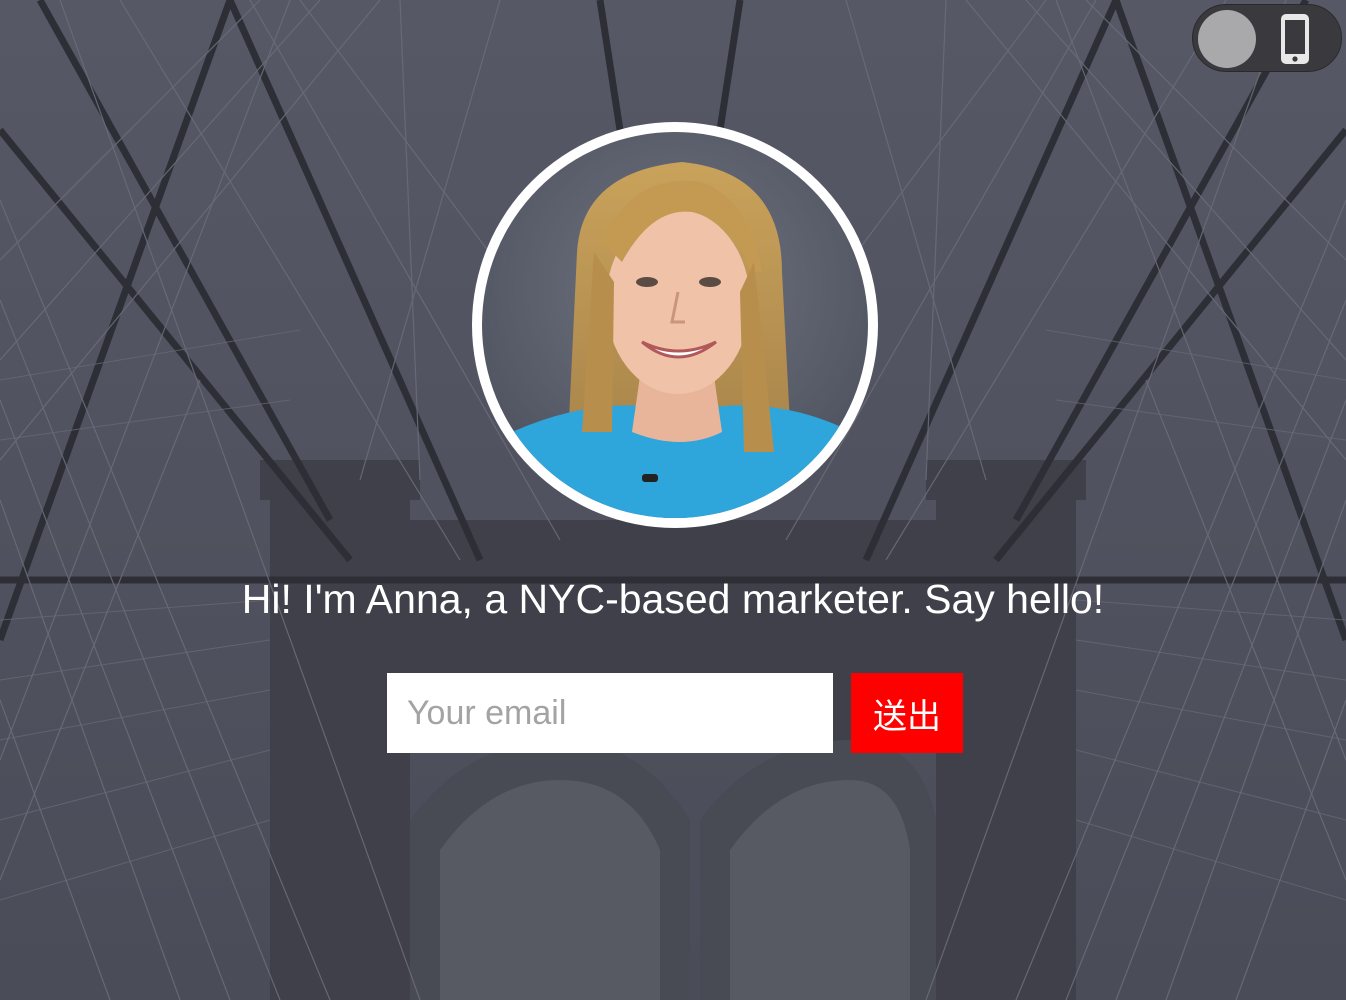 The height and width of the screenshot is (1000, 1346). What do you see at coordinates (1295, 39) in the screenshot?
I see `mobile-phone-icon` at bounding box center [1295, 39].